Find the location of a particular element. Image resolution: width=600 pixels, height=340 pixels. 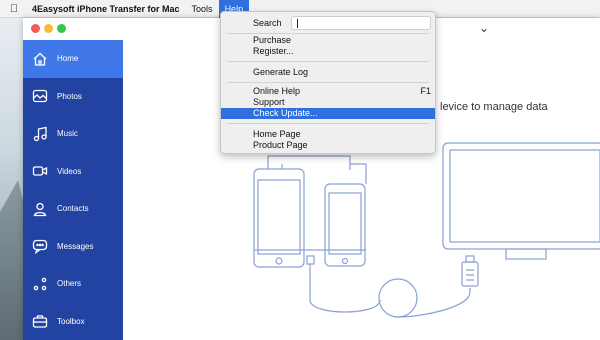

minimize-window-button is located at coordinates (48, 28).